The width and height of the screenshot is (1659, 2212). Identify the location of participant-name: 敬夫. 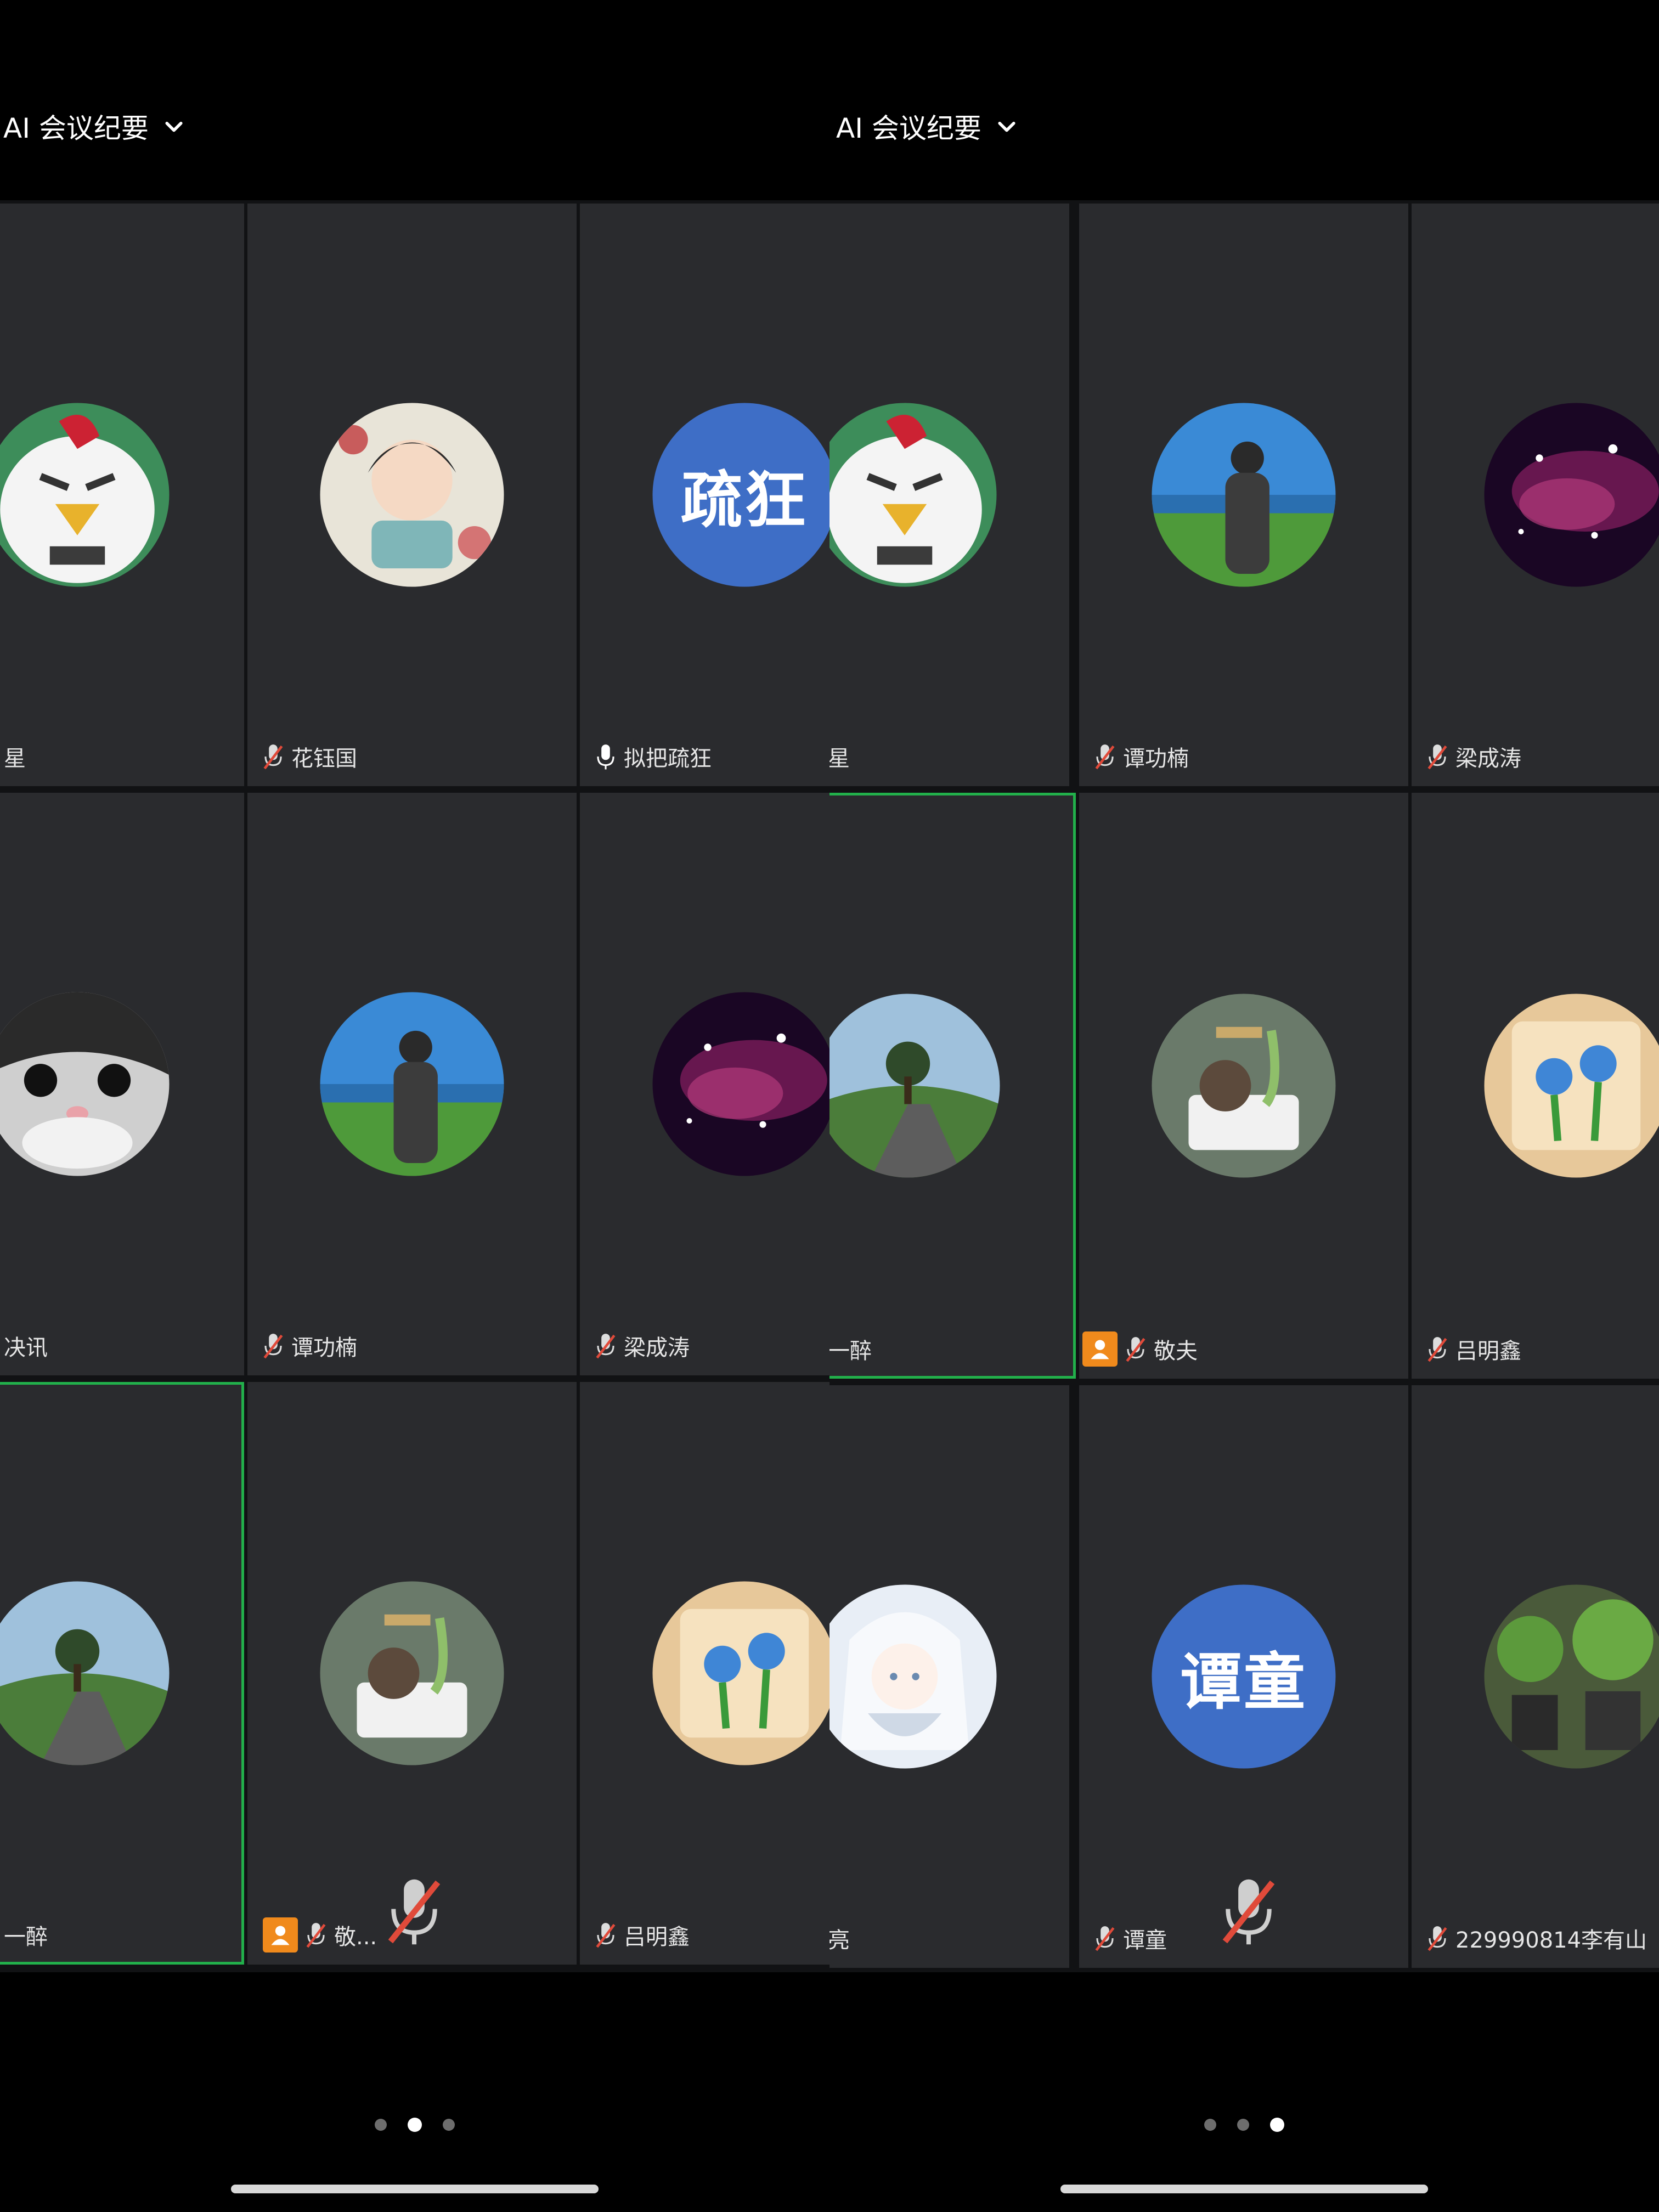
(1176, 1352).